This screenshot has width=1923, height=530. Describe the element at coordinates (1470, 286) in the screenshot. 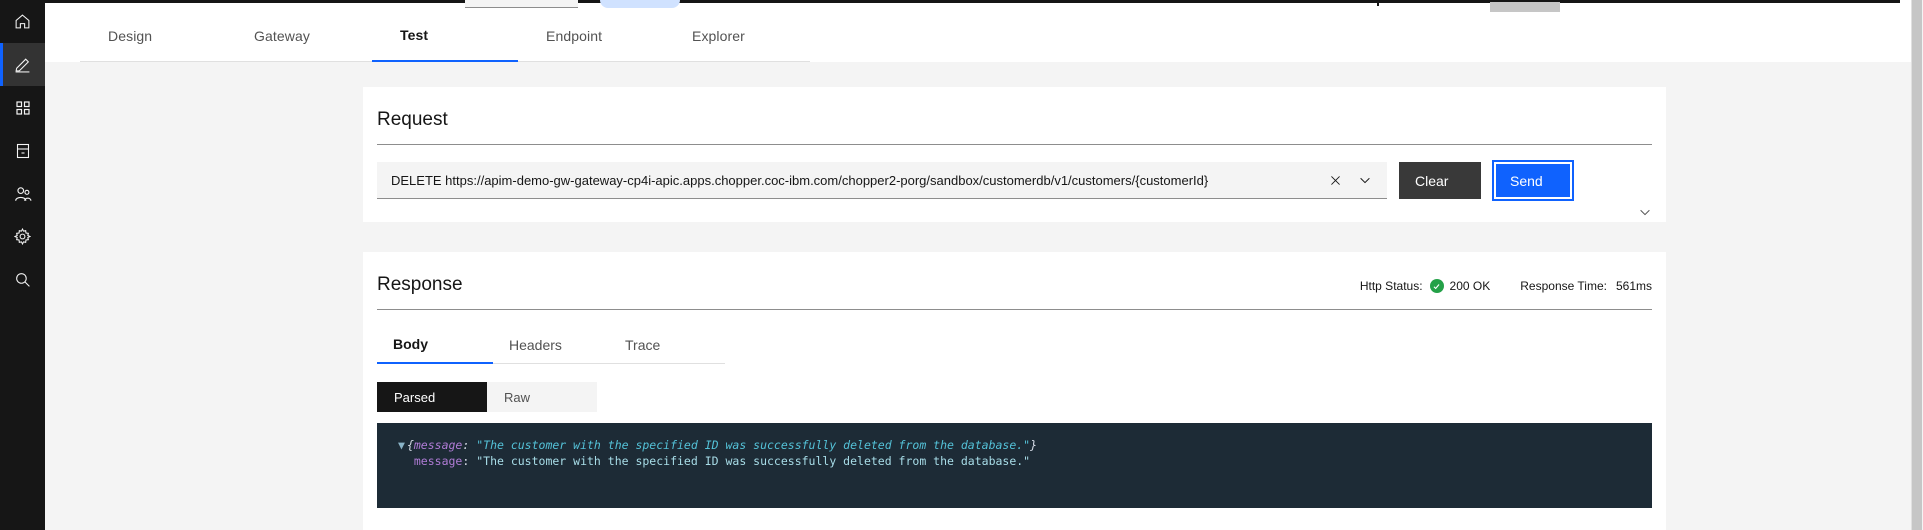

I see `http-status-value: 200 OK` at that location.